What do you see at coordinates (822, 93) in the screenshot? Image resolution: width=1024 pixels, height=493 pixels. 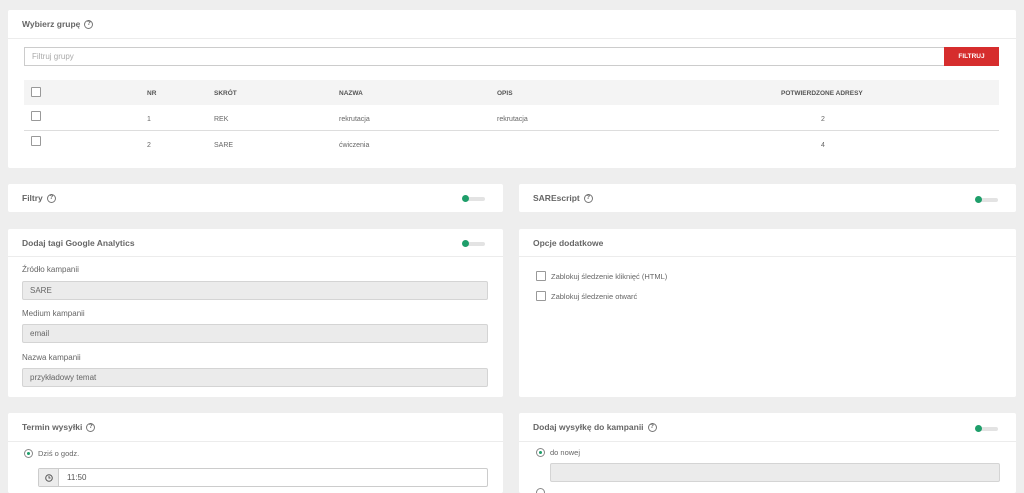 I see `col-adresy: POTWIERDZONE ADRESY` at bounding box center [822, 93].